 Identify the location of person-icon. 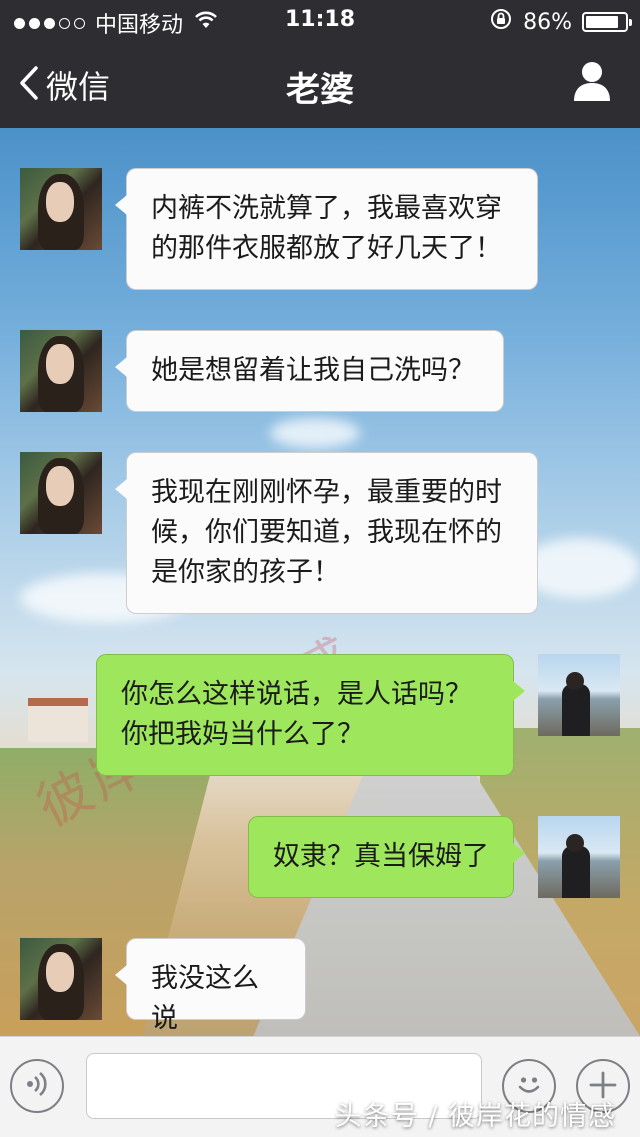
(592, 84).